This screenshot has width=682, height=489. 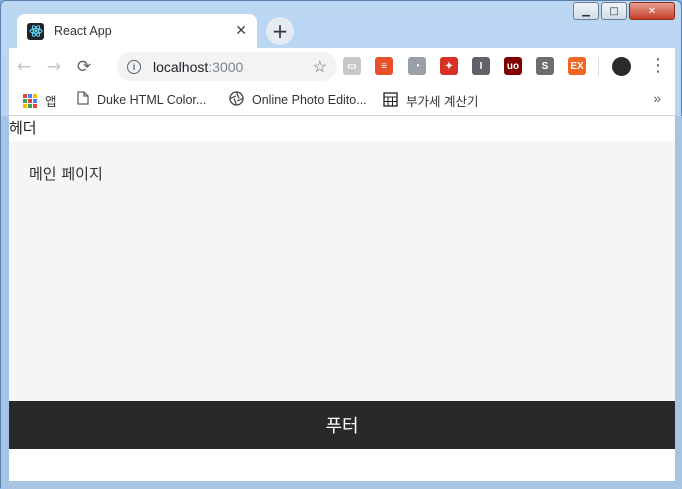 What do you see at coordinates (342, 66) in the screenshot?
I see `browser-toolbar: ← → ⟳ i localhost:3000 ☆ ▭ ≡ ◔ ✦ Iuo S EX ⋮` at bounding box center [342, 66].